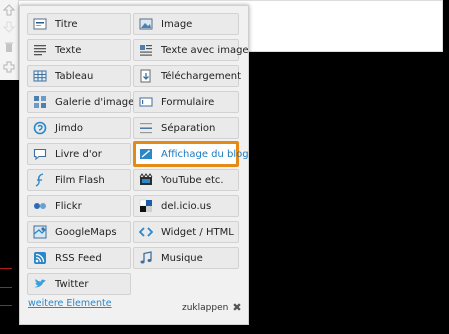 The image size is (449, 334). I want to click on element-label: Affichage du blog, so click(205, 154).